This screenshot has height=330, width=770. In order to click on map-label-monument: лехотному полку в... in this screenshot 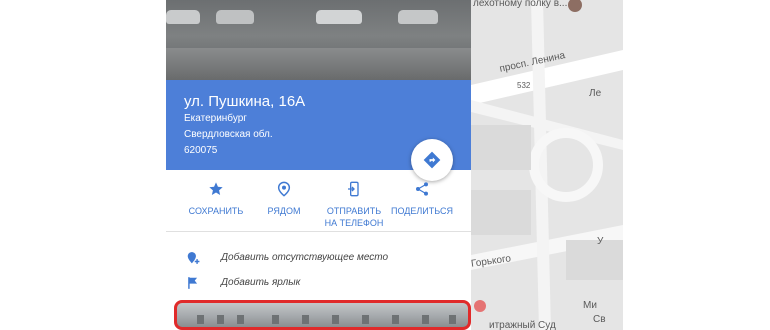, I will do `click(520, 4)`.